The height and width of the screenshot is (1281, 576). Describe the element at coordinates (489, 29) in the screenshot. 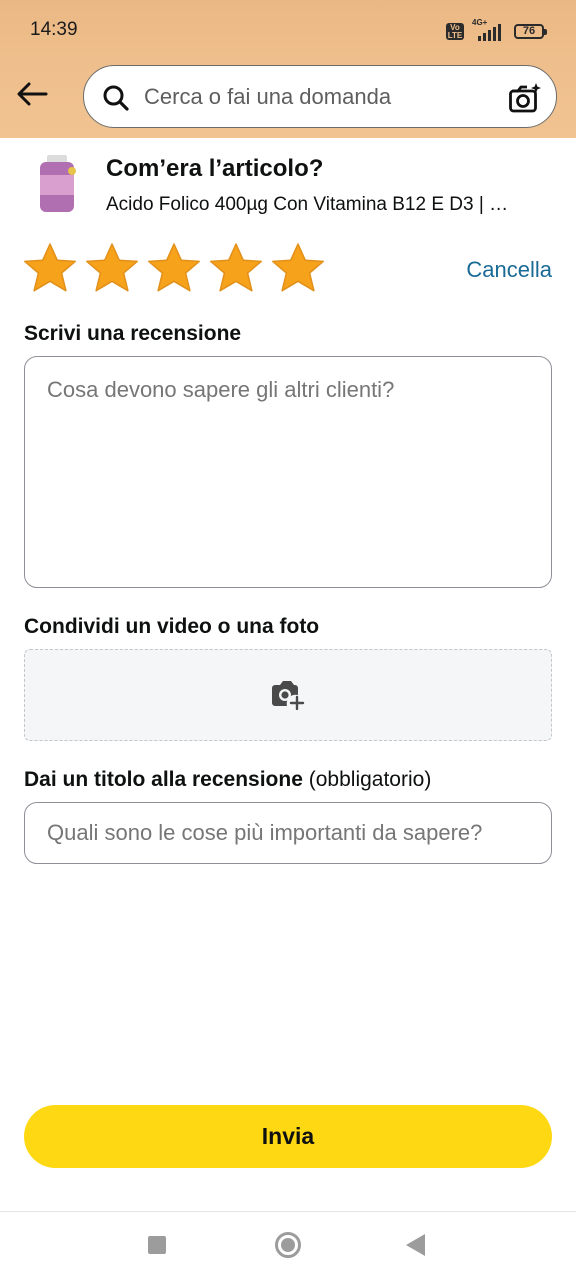

I see `signal-icon: 4G+` at that location.